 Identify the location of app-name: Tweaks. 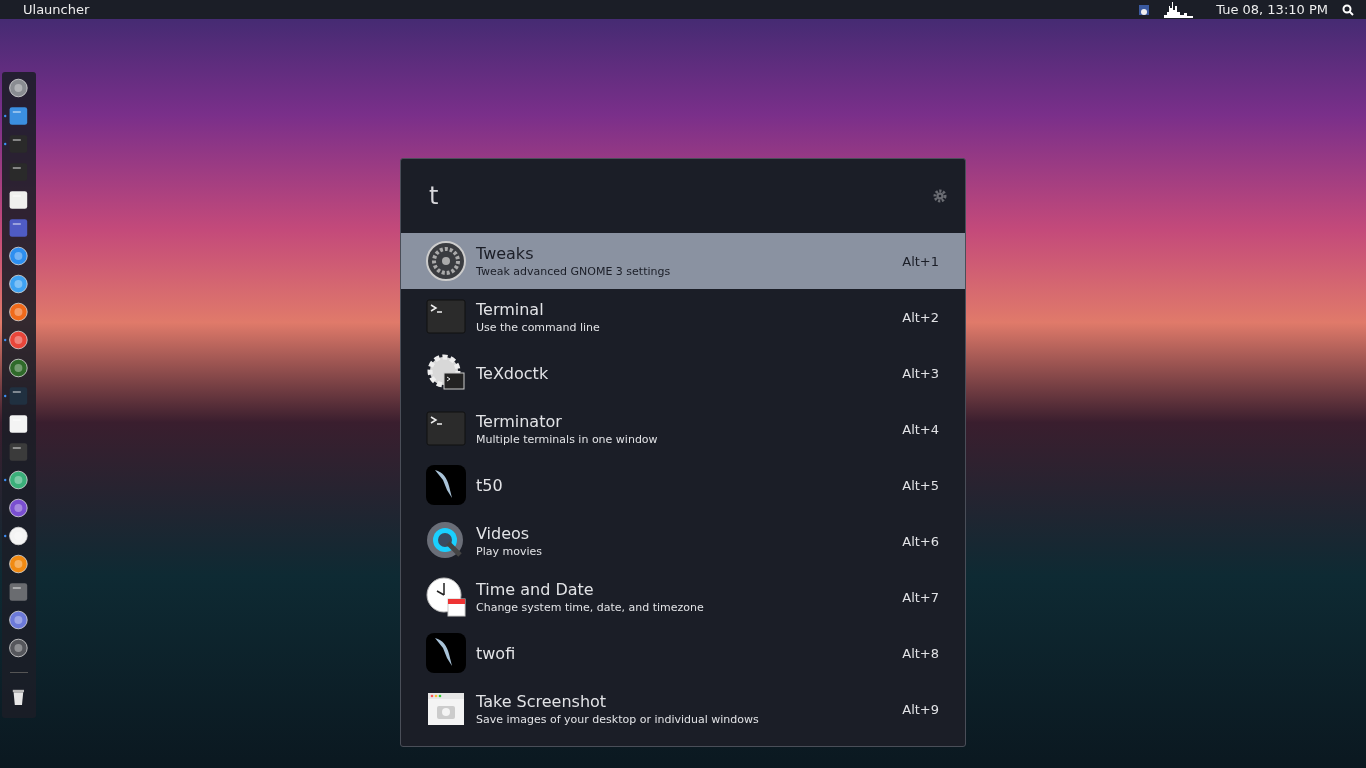
(505, 253).